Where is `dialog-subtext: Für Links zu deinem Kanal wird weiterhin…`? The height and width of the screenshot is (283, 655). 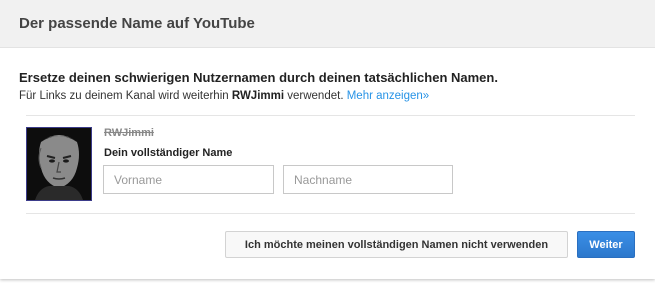
dialog-subtext: Für Links zu deinem Kanal wird weiterhin… is located at coordinates (327, 96).